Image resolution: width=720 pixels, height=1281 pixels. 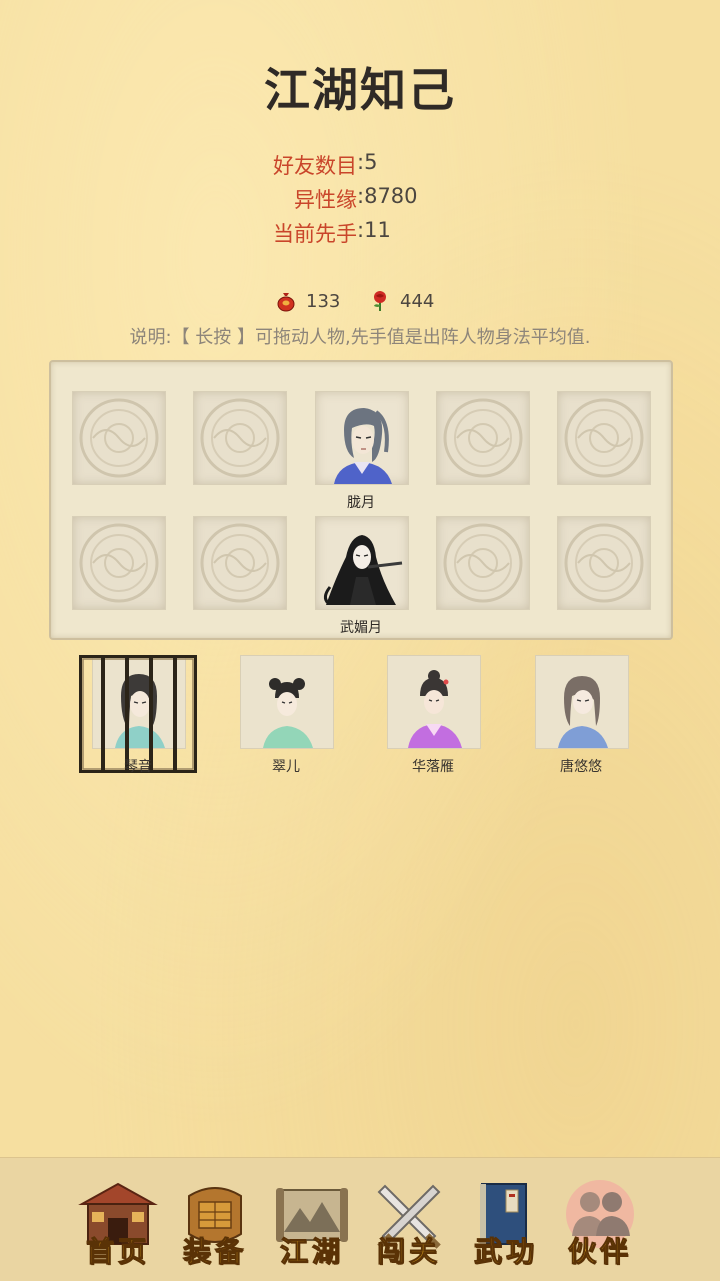 I want to click on stat-charm: 异性缘 :8780, so click(x=360, y=201).